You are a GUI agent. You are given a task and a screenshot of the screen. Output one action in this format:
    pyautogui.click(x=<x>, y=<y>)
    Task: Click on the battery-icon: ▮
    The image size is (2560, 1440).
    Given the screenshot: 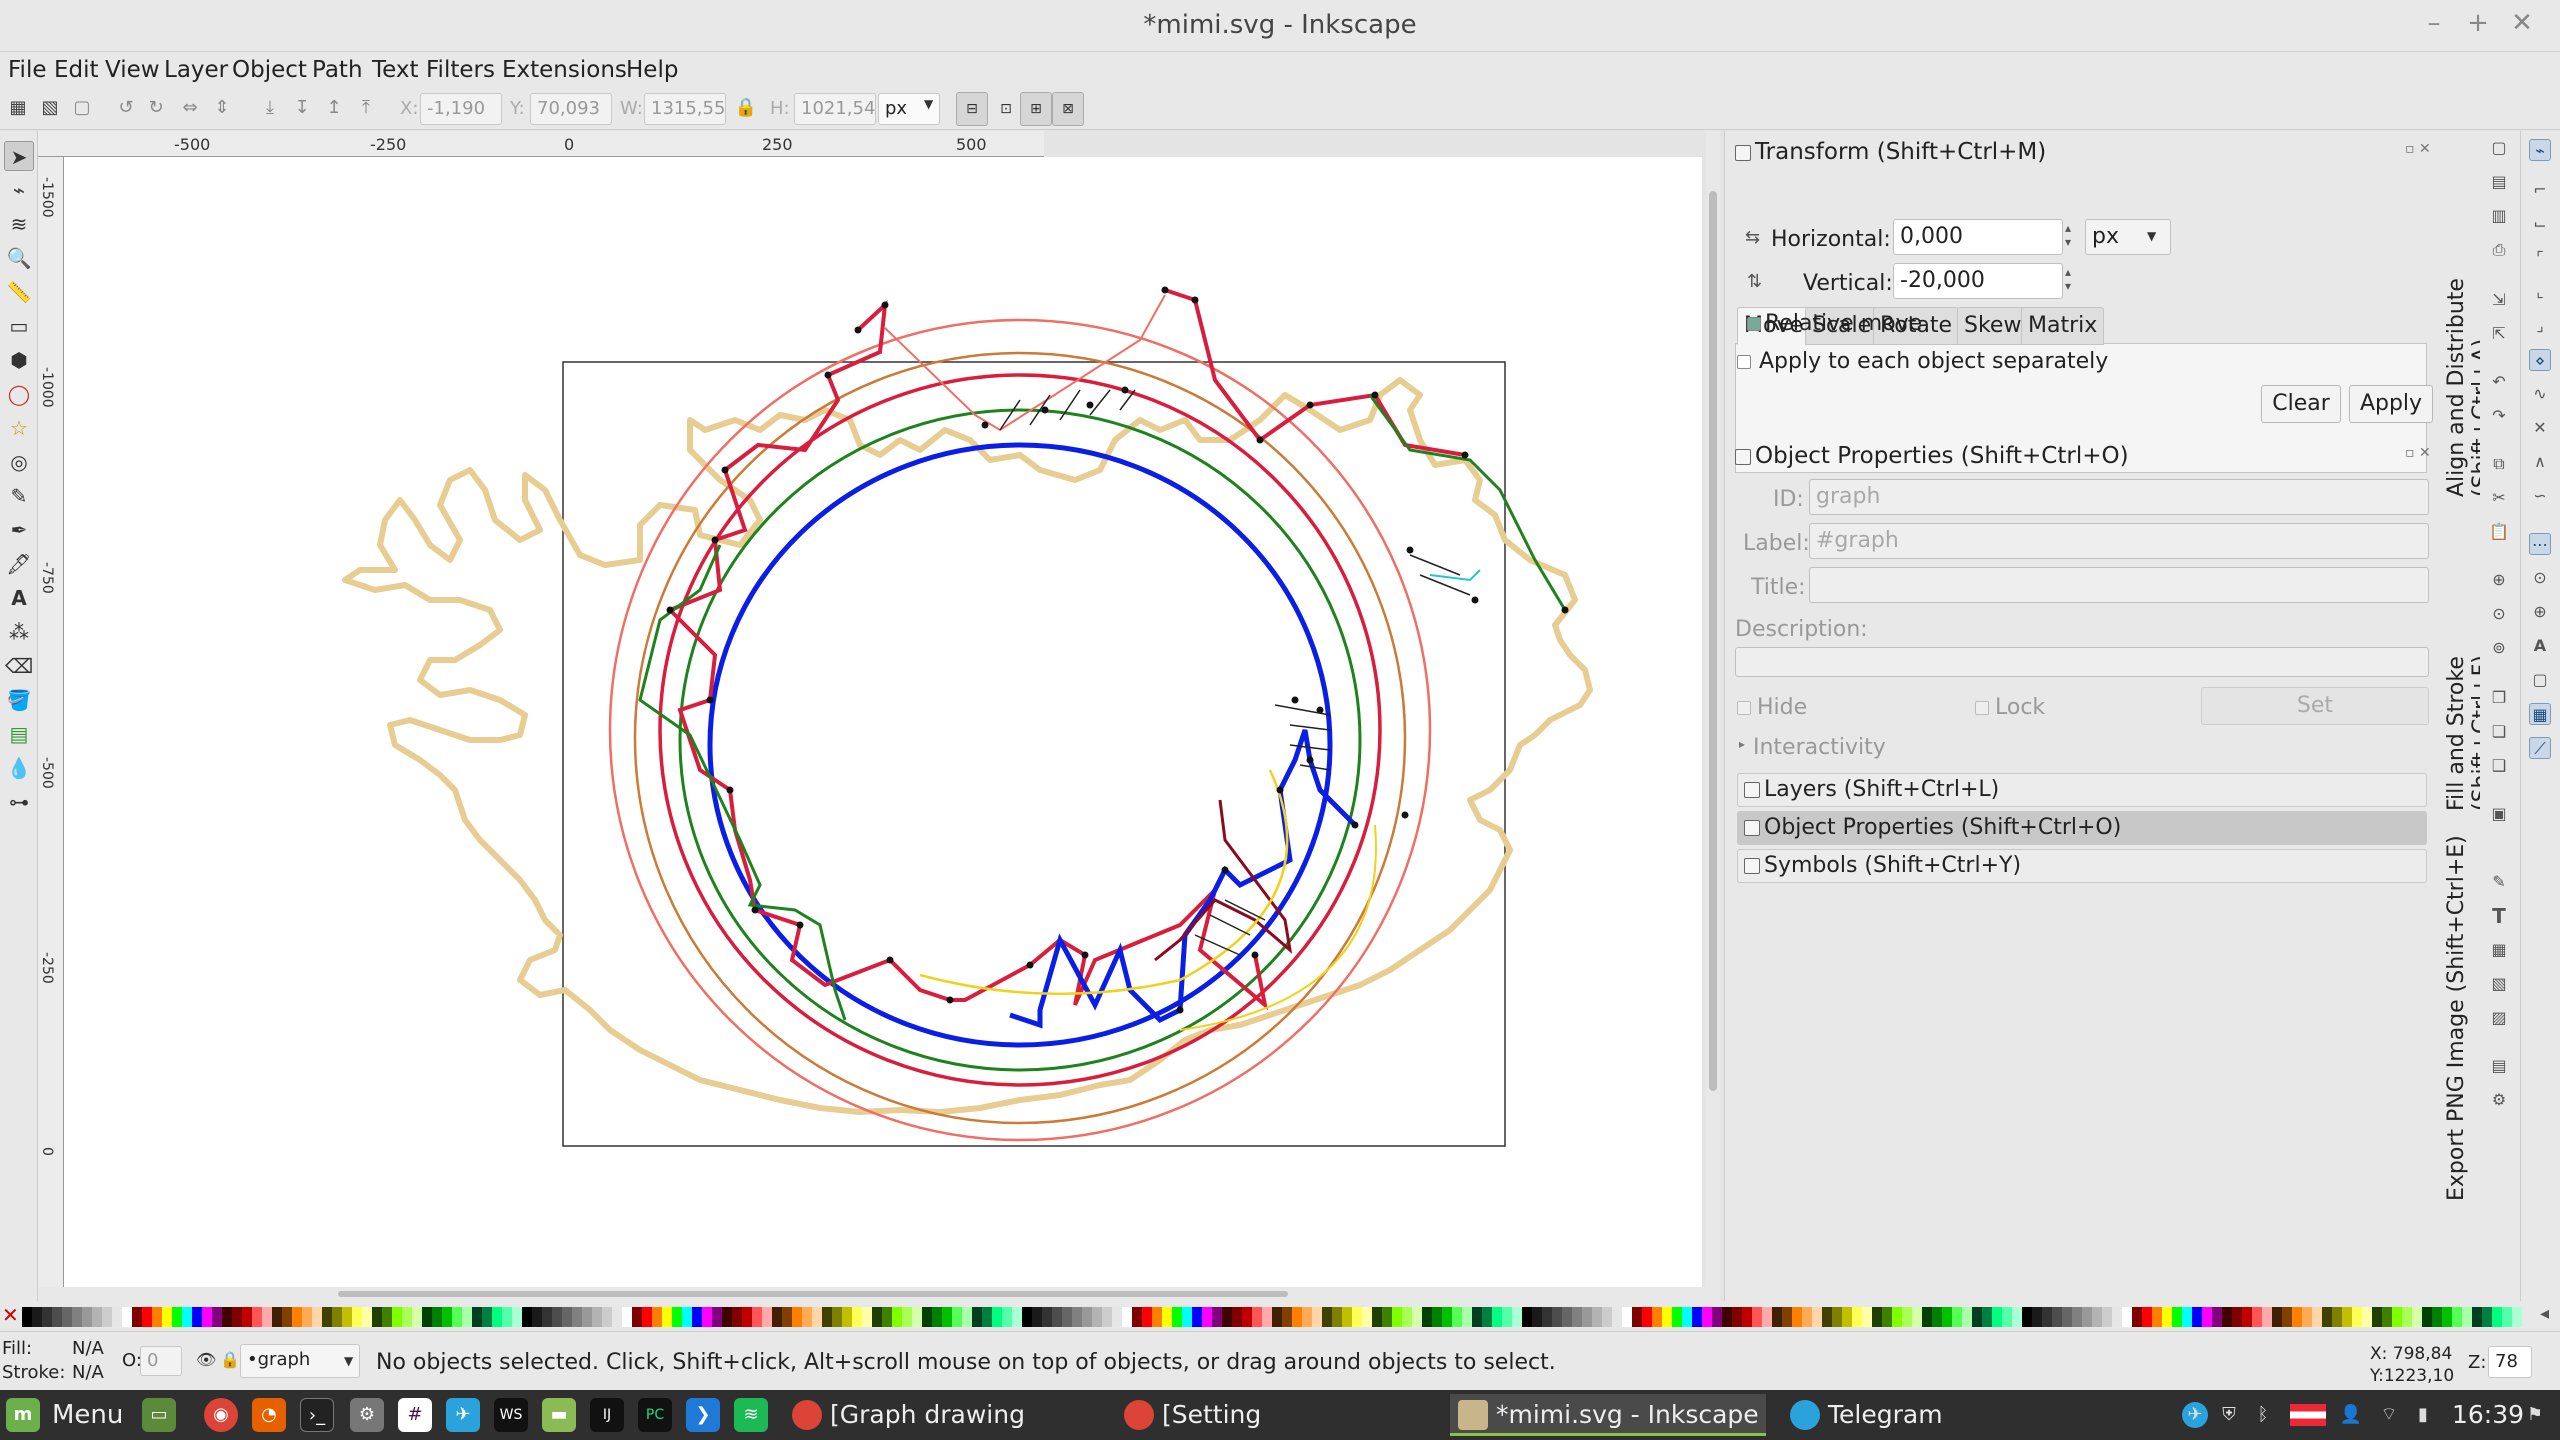 What is the action you would take?
    pyautogui.click(x=2423, y=1415)
    